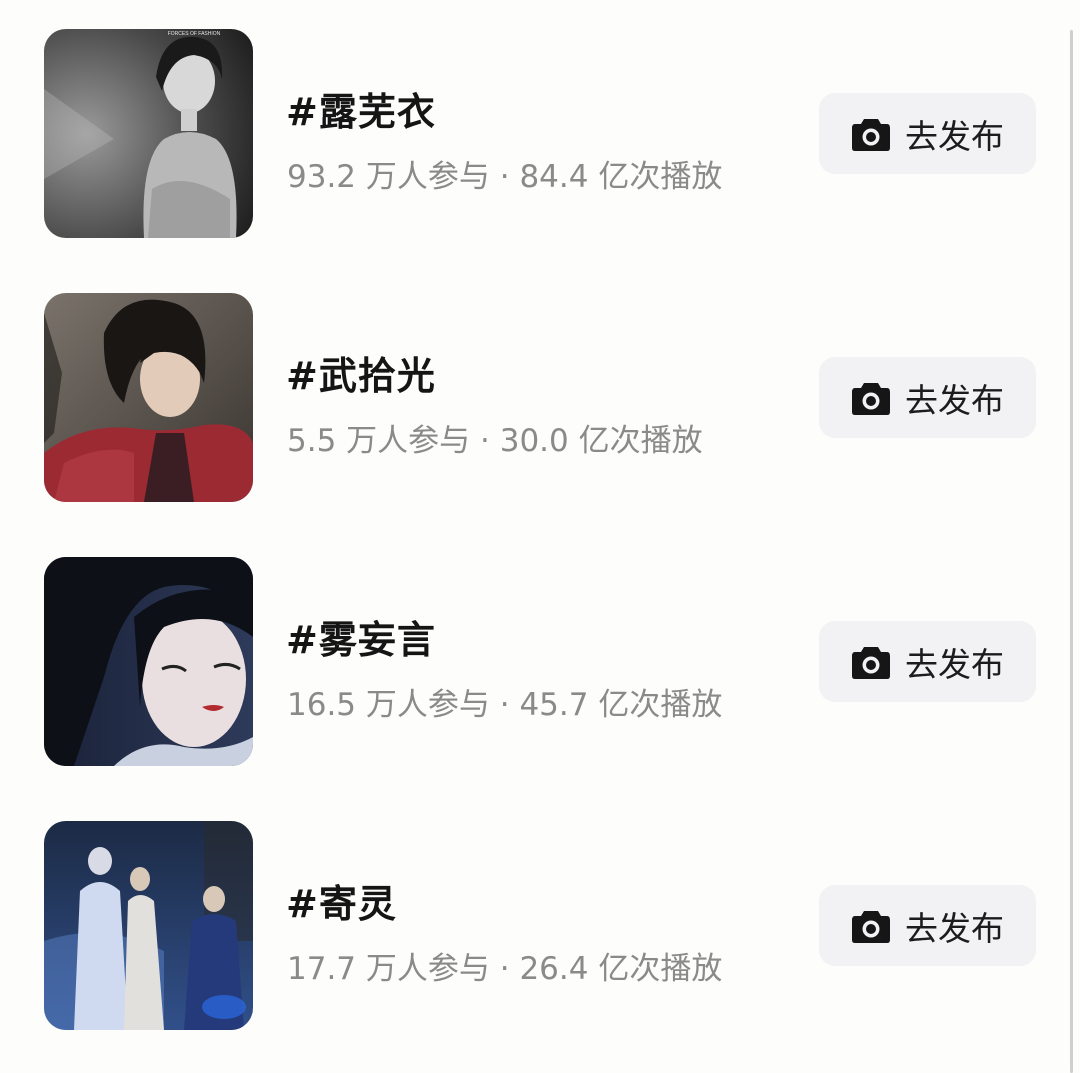 This screenshot has height=1073, width=1080. What do you see at coordinates (505, 705) in the screenshot?
I see `topic-stats: 16.5 万人参与 · 45.7 亿次播放` at bounding box center [505, 705].